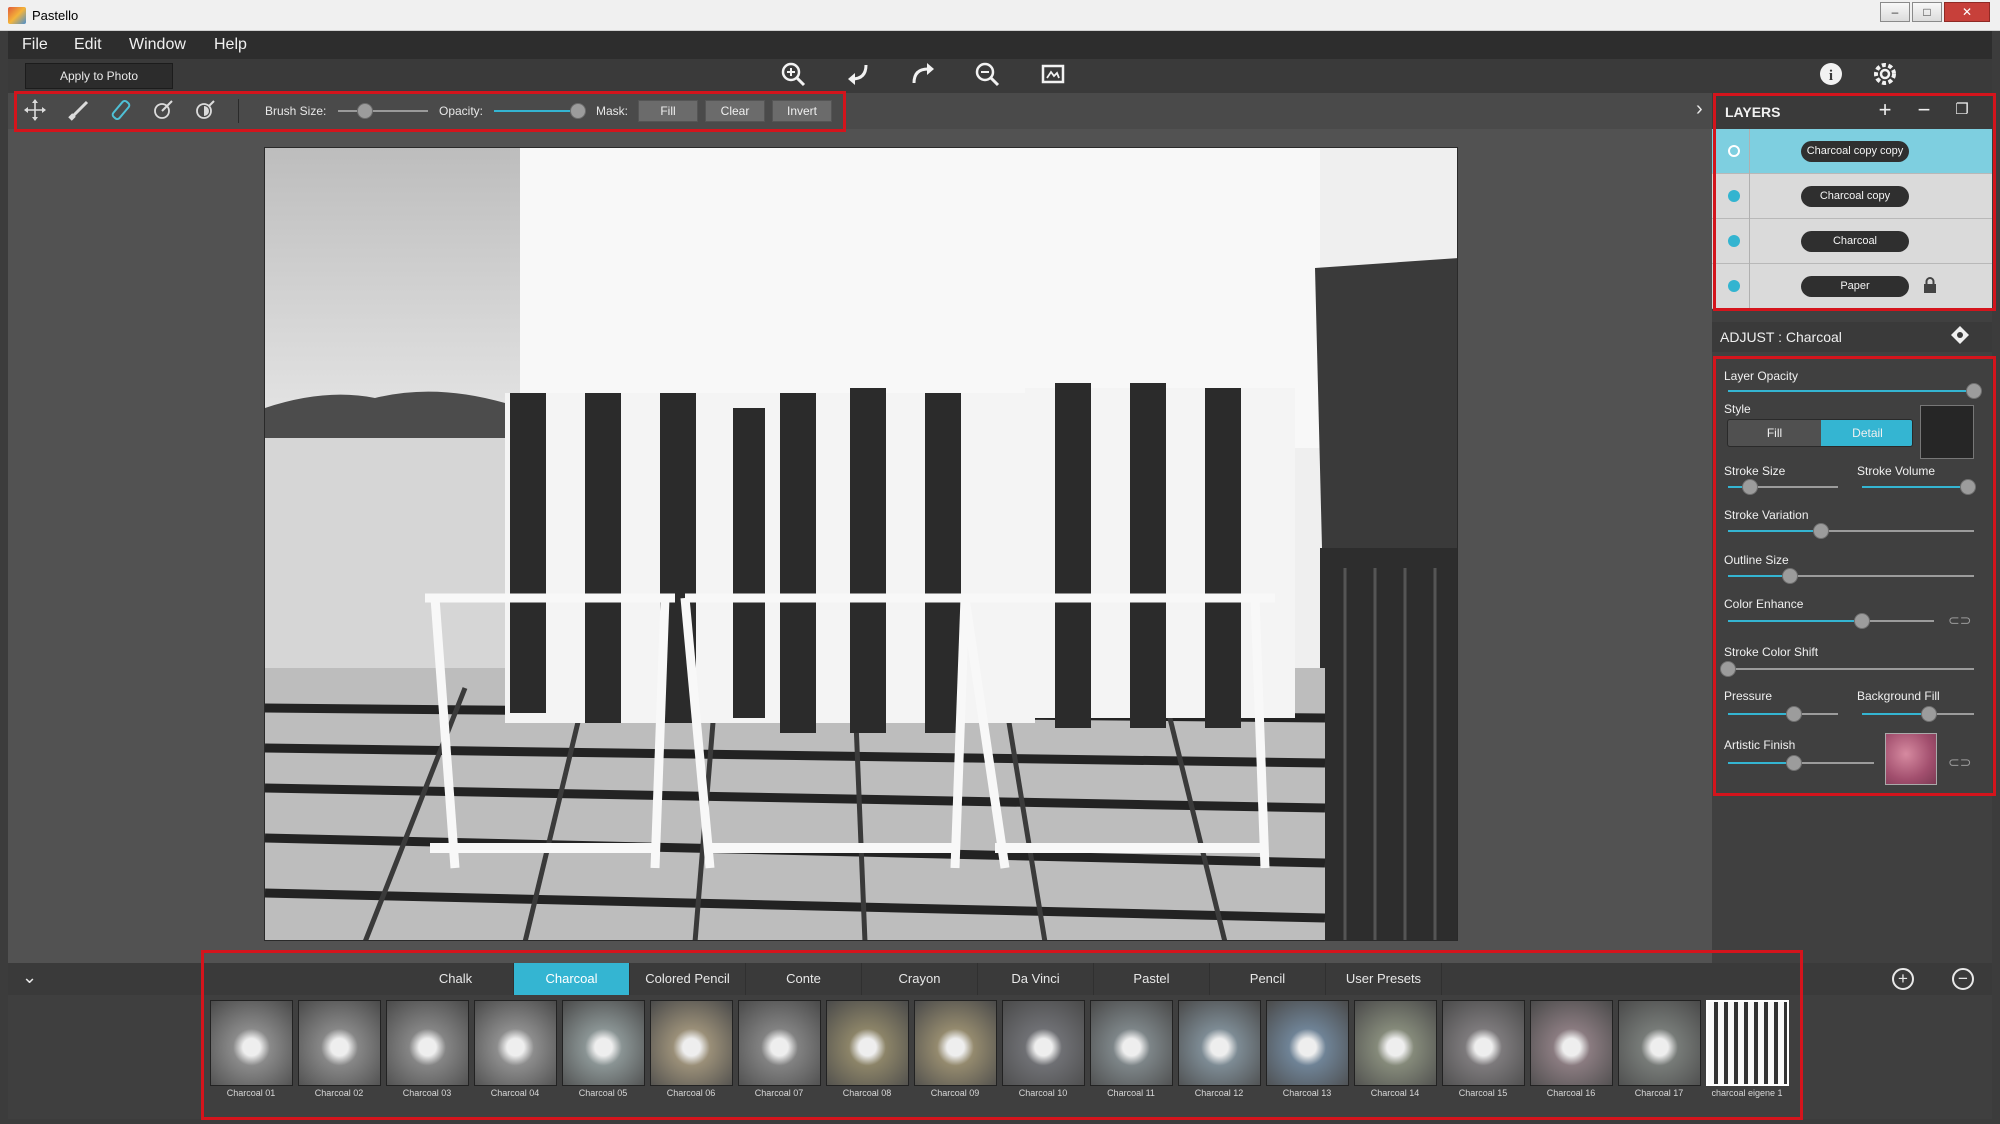 This screenshot has height=1124, width=2000. I want to click on background-fill-slider, so click(1918, 714).